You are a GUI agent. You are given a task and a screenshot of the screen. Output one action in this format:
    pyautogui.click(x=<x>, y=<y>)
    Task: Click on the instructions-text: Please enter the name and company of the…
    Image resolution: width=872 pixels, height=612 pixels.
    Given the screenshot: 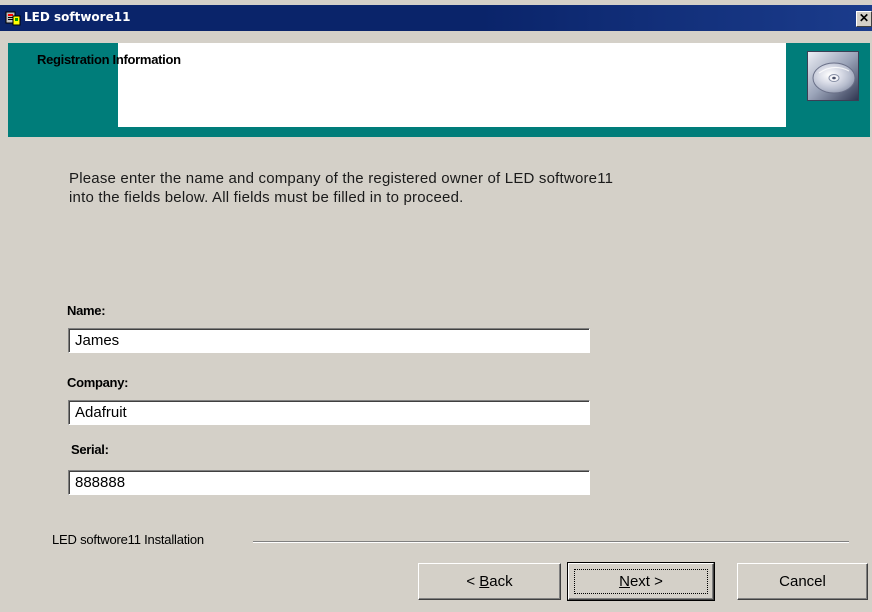 What is the action you would take?
    pyautogui.click(x=459, y=188)
    